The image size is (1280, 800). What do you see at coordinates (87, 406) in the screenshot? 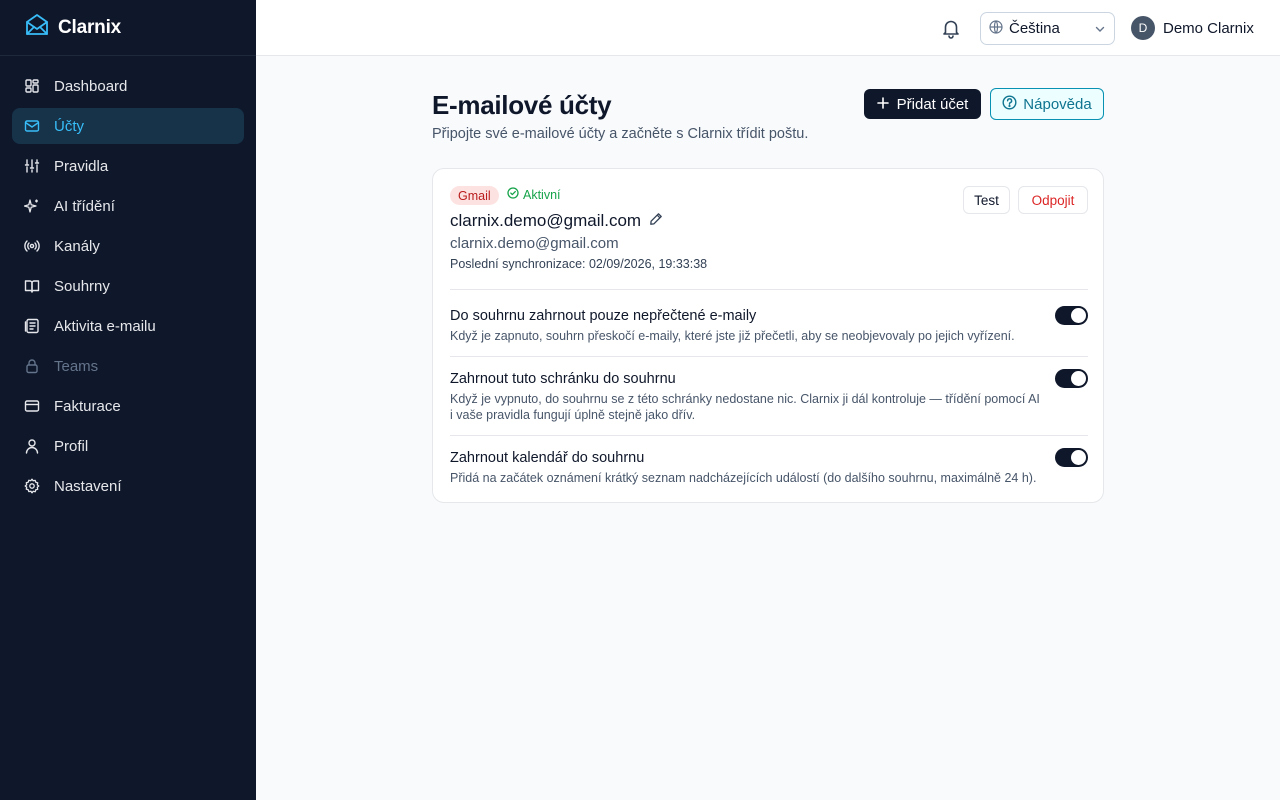
I see `sidebar-item-label: Fakturace` at bounding box center [87, 406].